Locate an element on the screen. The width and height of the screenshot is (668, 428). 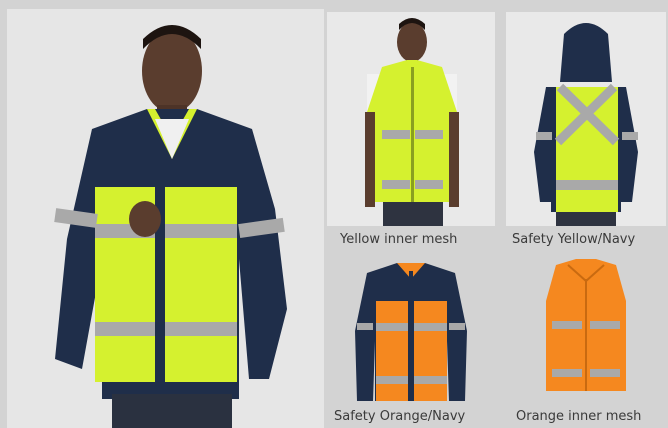
yellow-vest-illustration is located at coordinates (412, 122).